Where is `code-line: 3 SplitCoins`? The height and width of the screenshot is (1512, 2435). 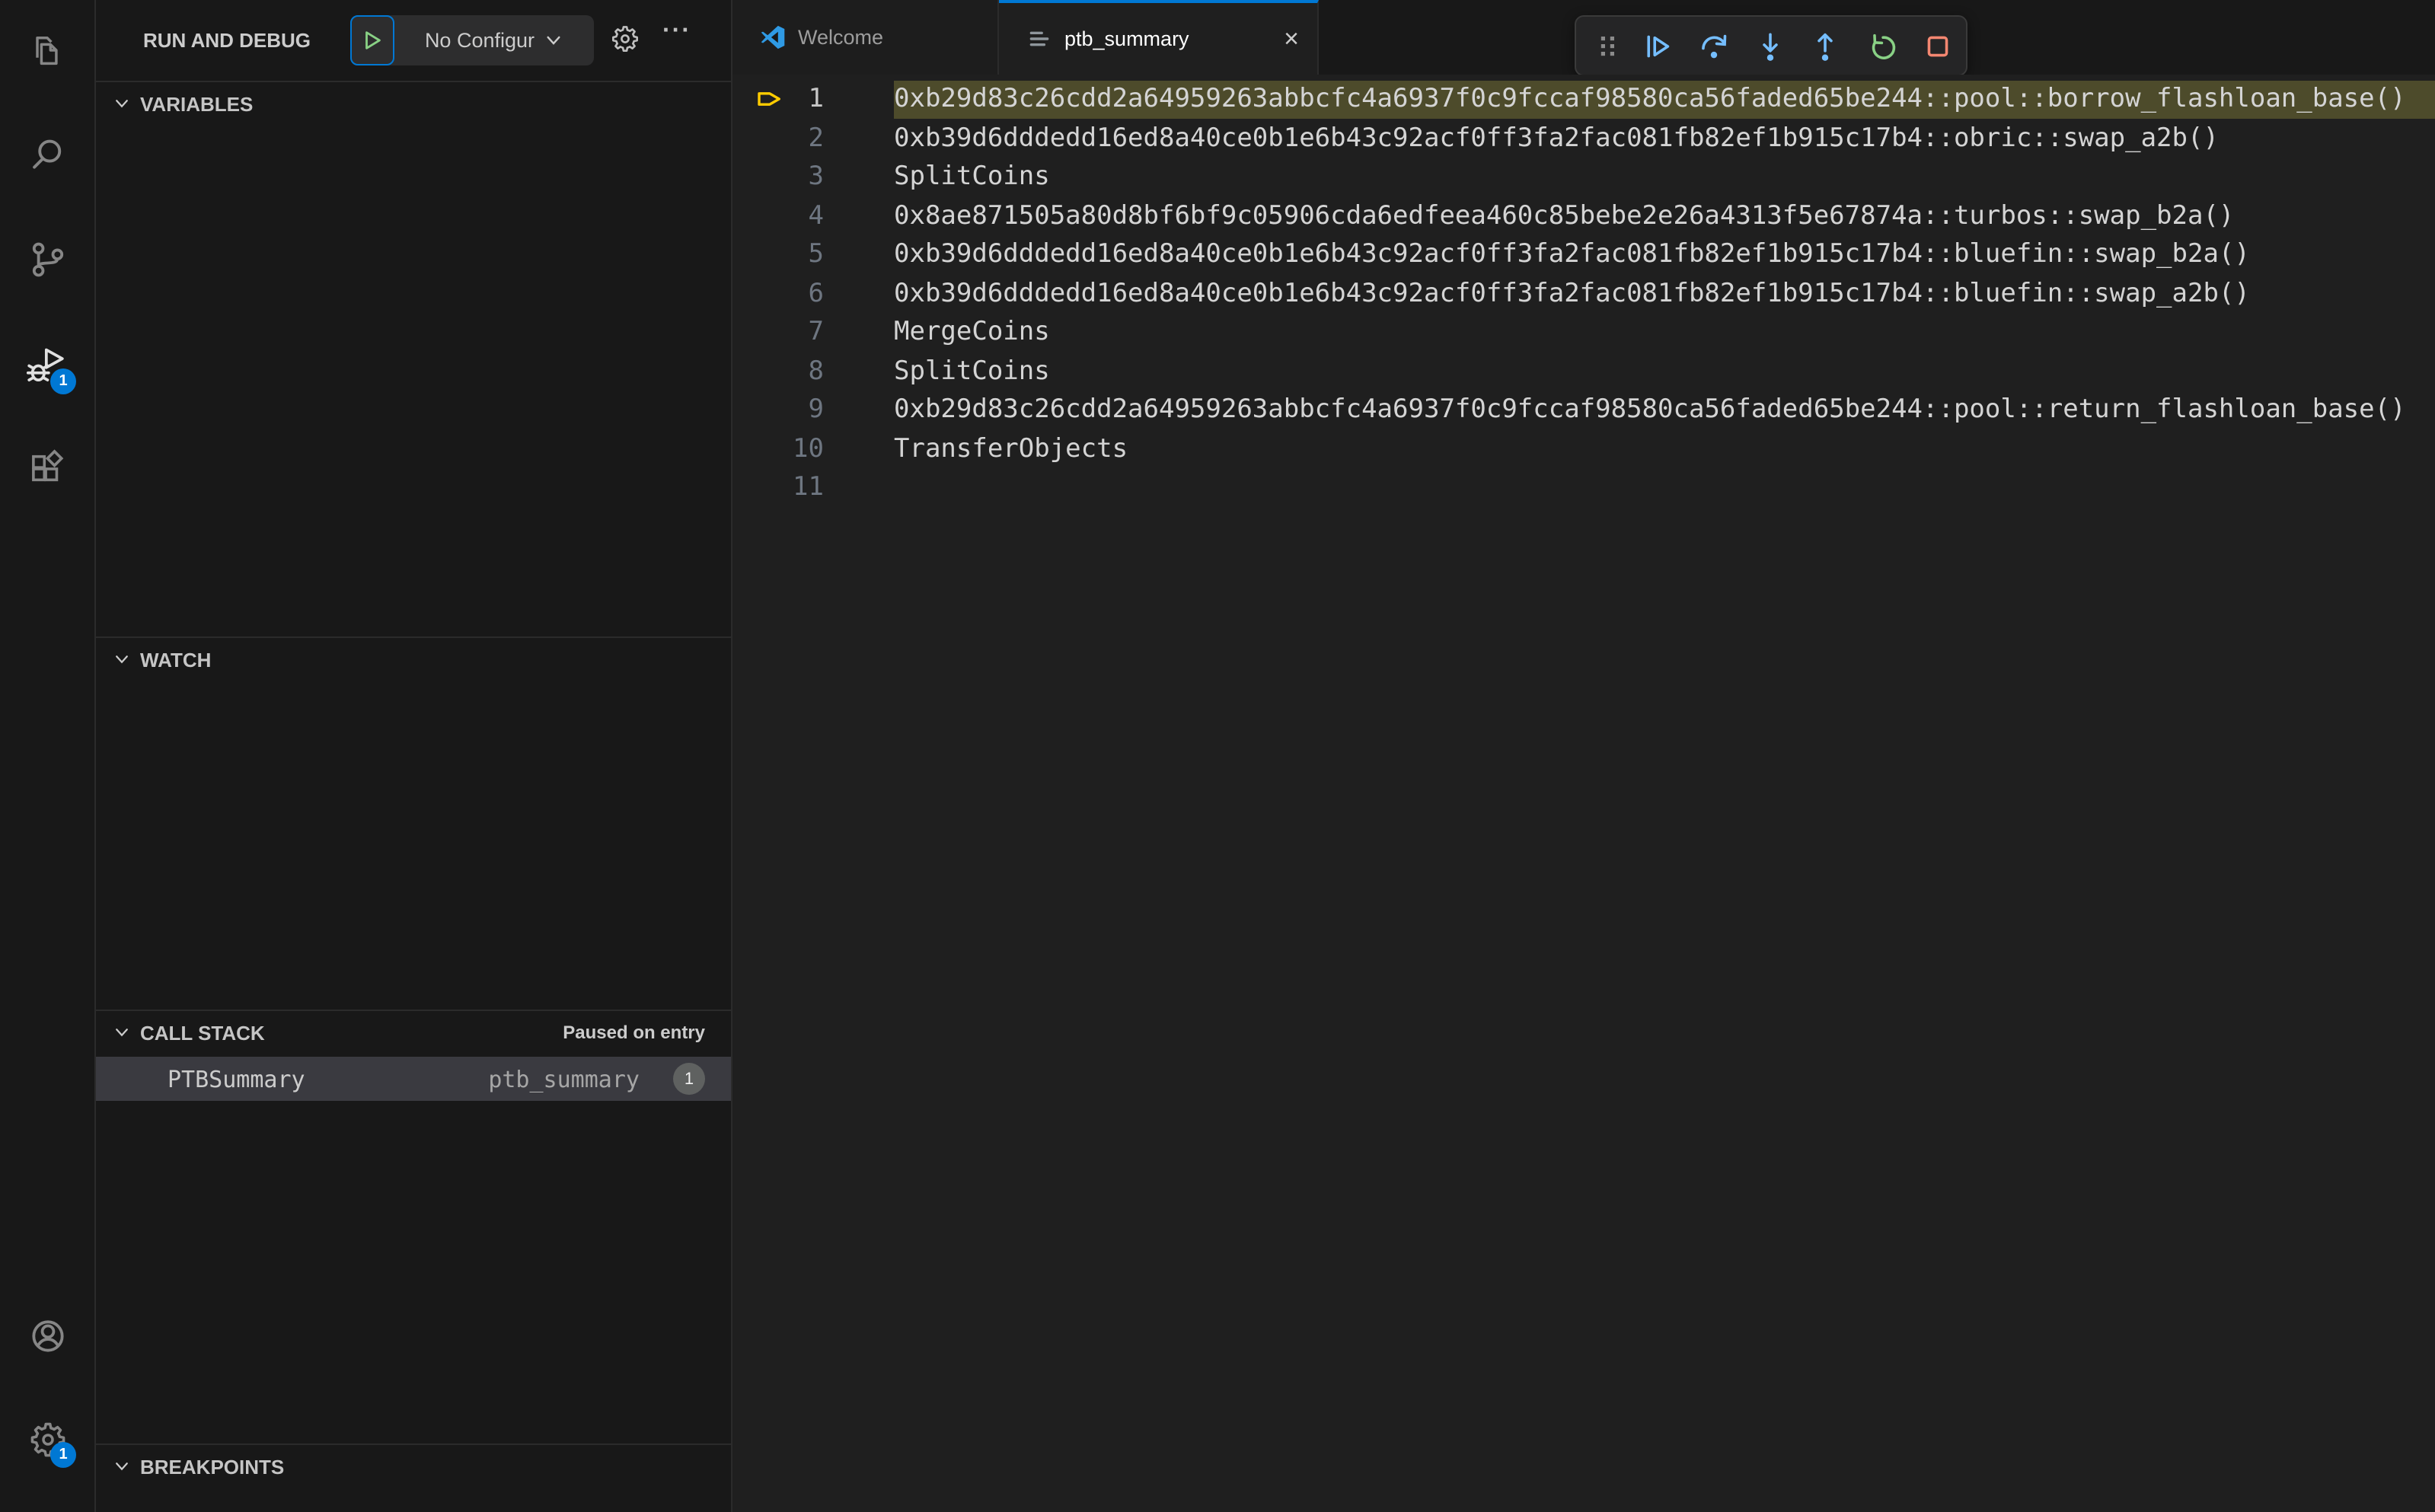 code-line: 3 SplitCoins is located at coordinates (1583, 177).